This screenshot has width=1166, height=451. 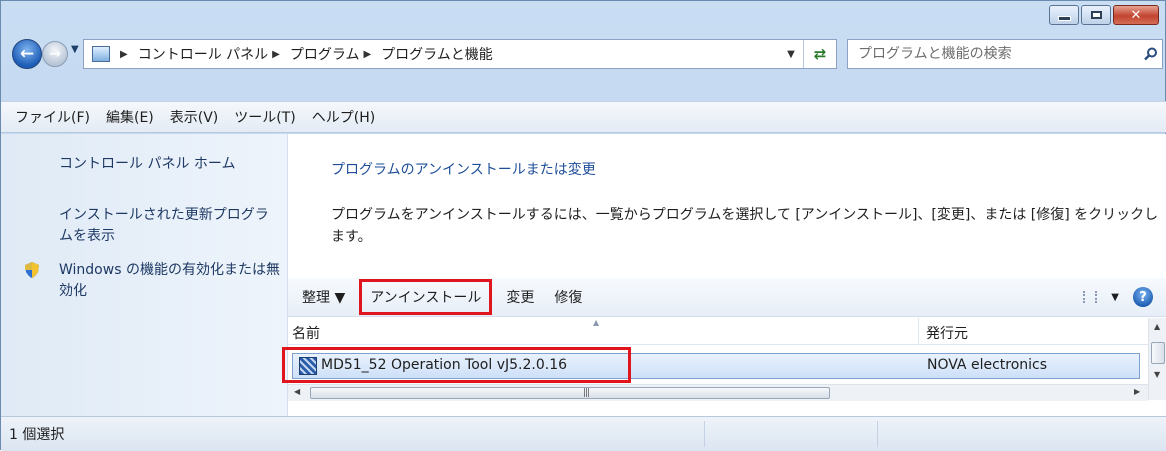 I want to click on vertical-scroll-thumb, so click(x=1158, y=353).